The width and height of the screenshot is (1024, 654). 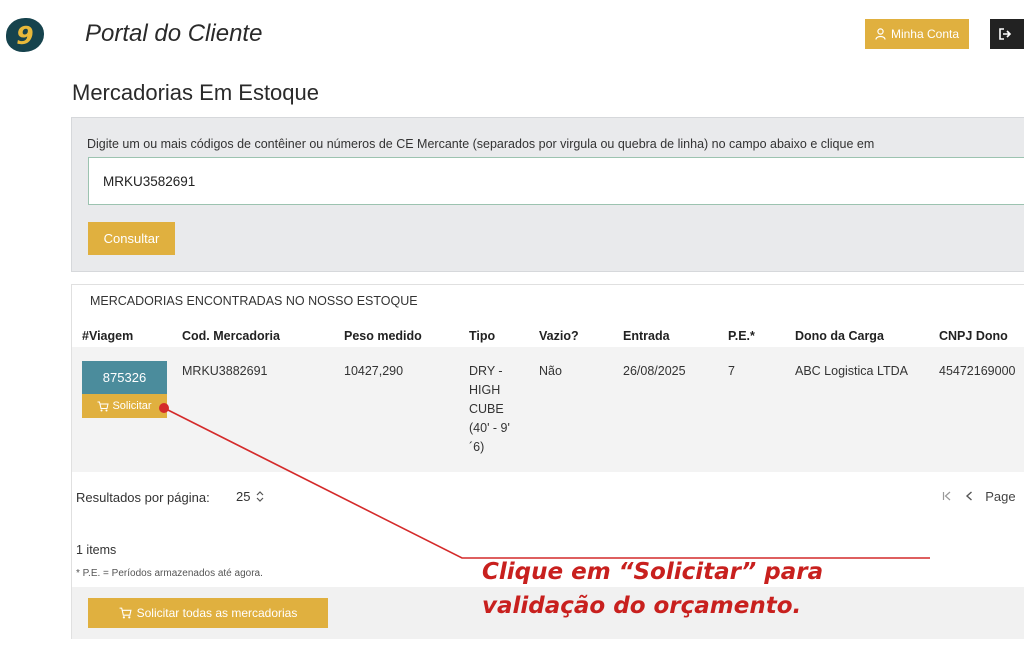 I want to click on column-header-entry: Entrada, so click(x=646, y=336).